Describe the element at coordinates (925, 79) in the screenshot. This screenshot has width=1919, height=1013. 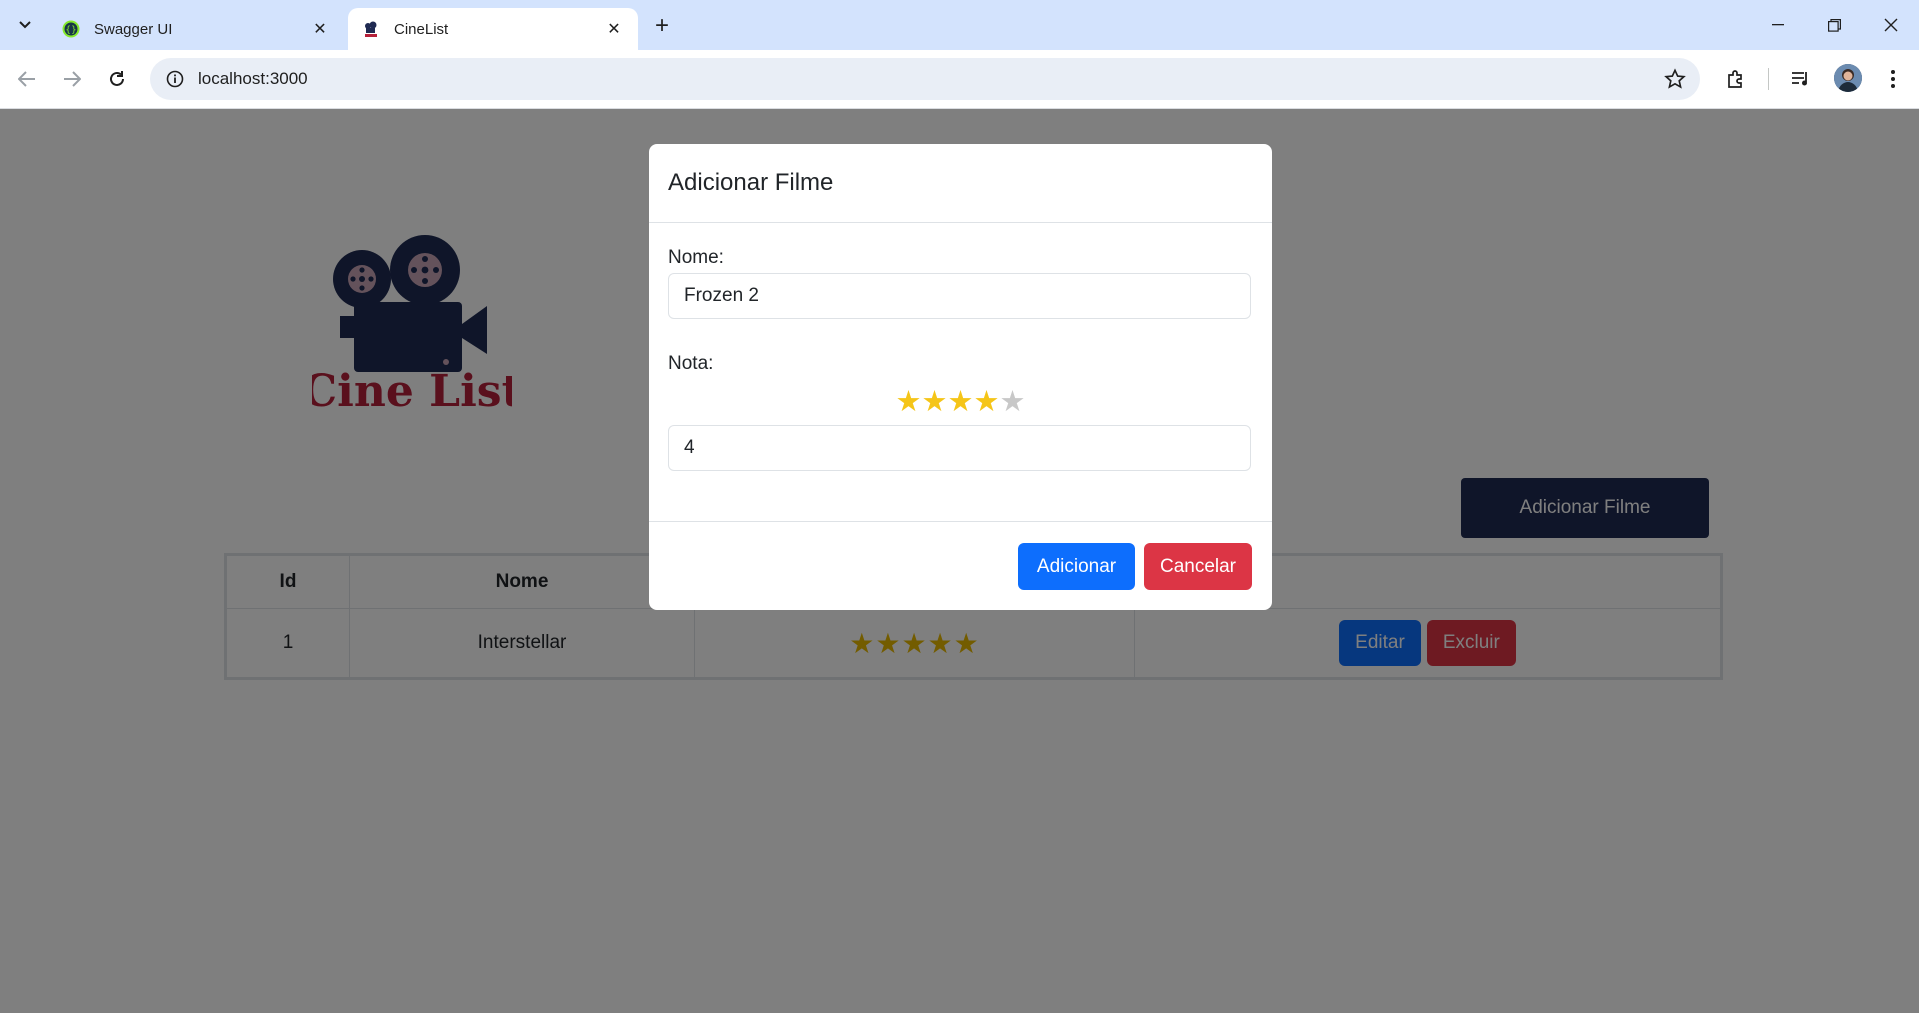
I see `address-bar: localhost:3000` at that location.